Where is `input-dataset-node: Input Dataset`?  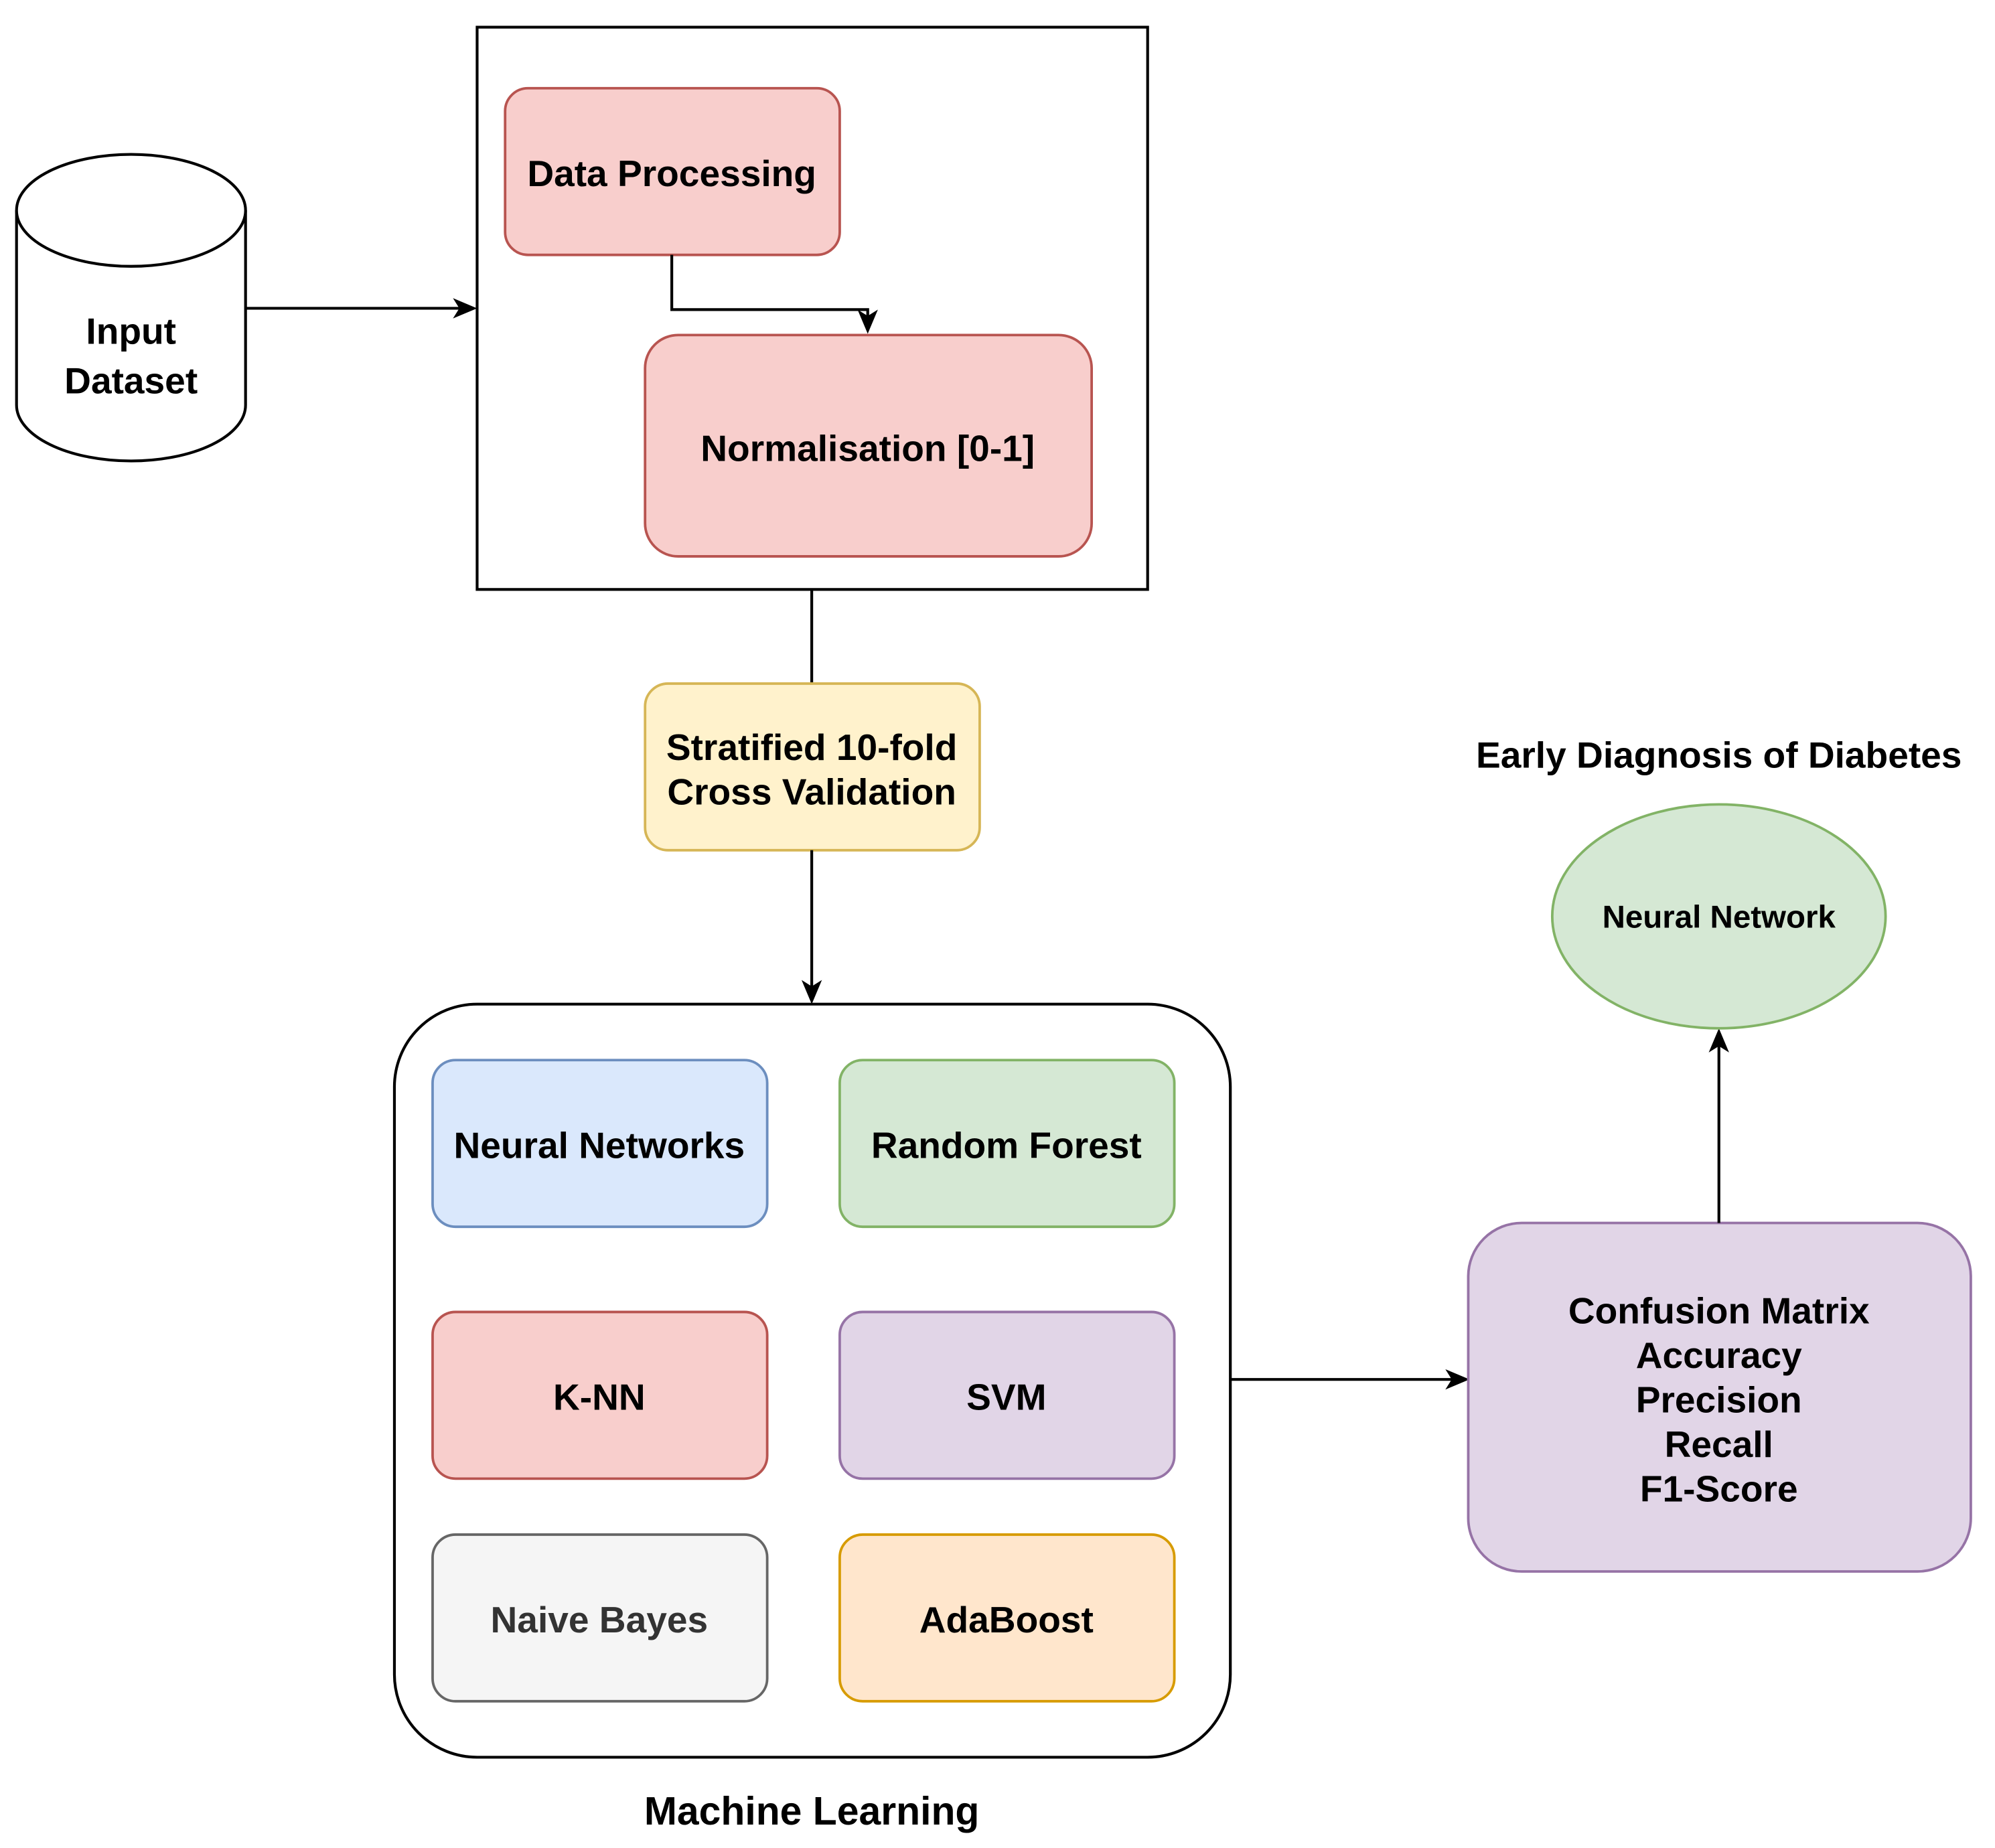 input-dataset-node: Input Dataset is located at coordinates (131, 308).